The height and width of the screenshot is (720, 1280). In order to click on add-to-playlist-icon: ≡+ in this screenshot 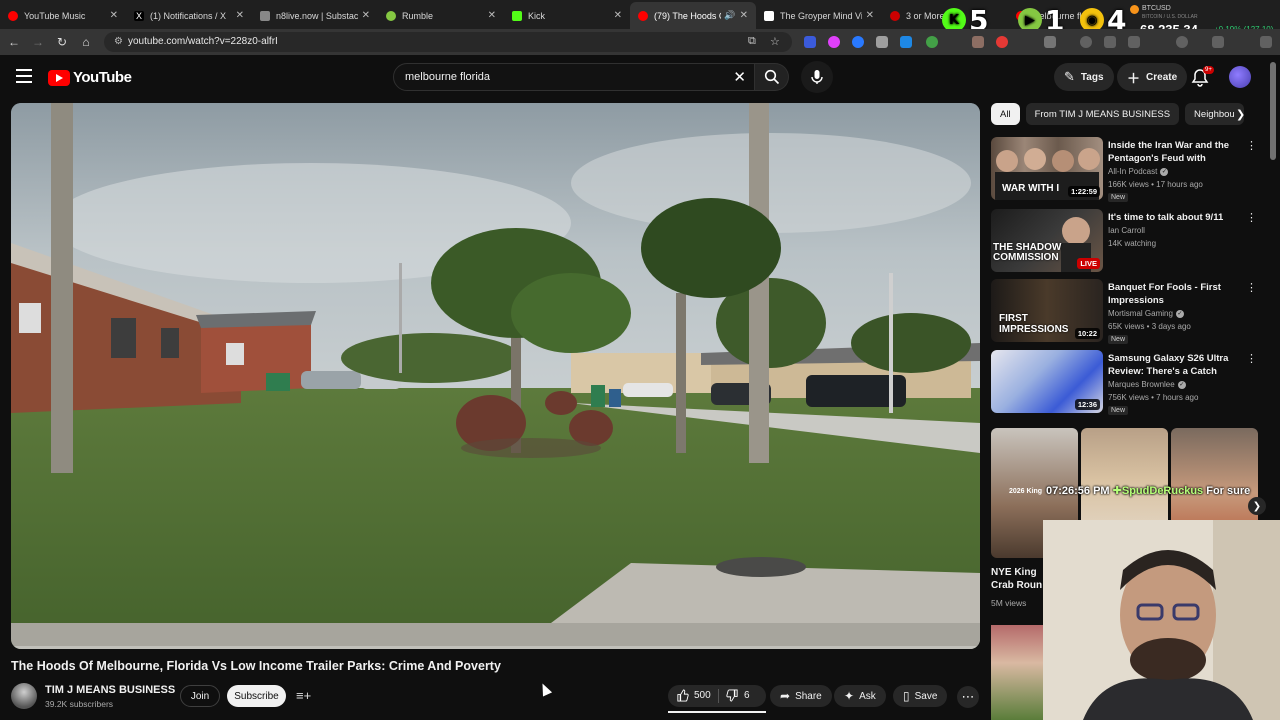, I will do `click(305, 696)`.